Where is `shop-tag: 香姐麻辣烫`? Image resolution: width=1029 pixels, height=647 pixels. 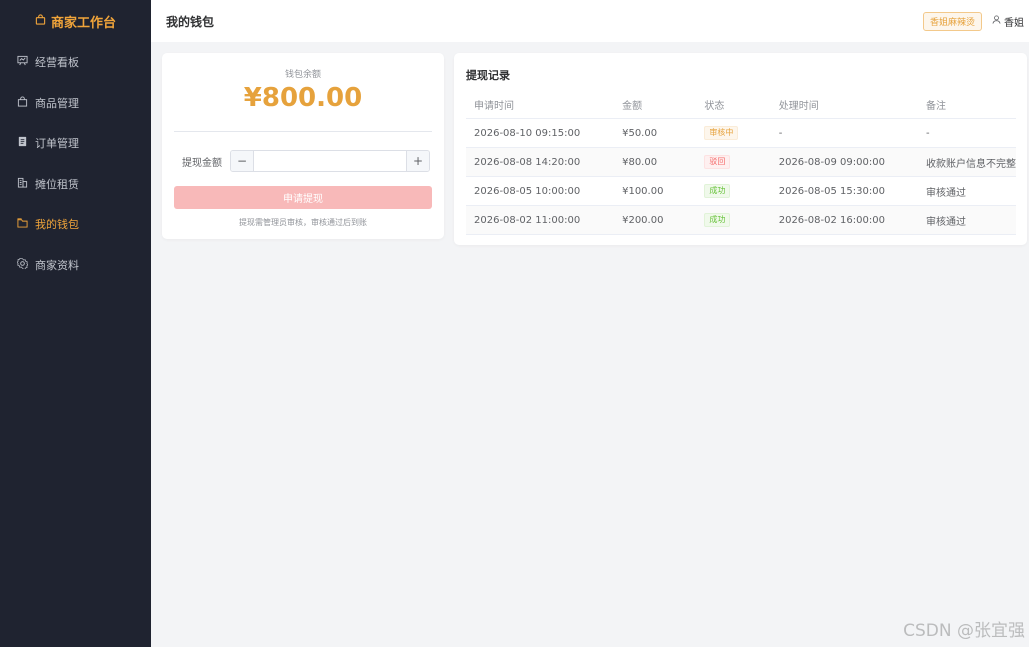 shop-tag: 香姐麻辣烫 is located at coordinates (952, 21).